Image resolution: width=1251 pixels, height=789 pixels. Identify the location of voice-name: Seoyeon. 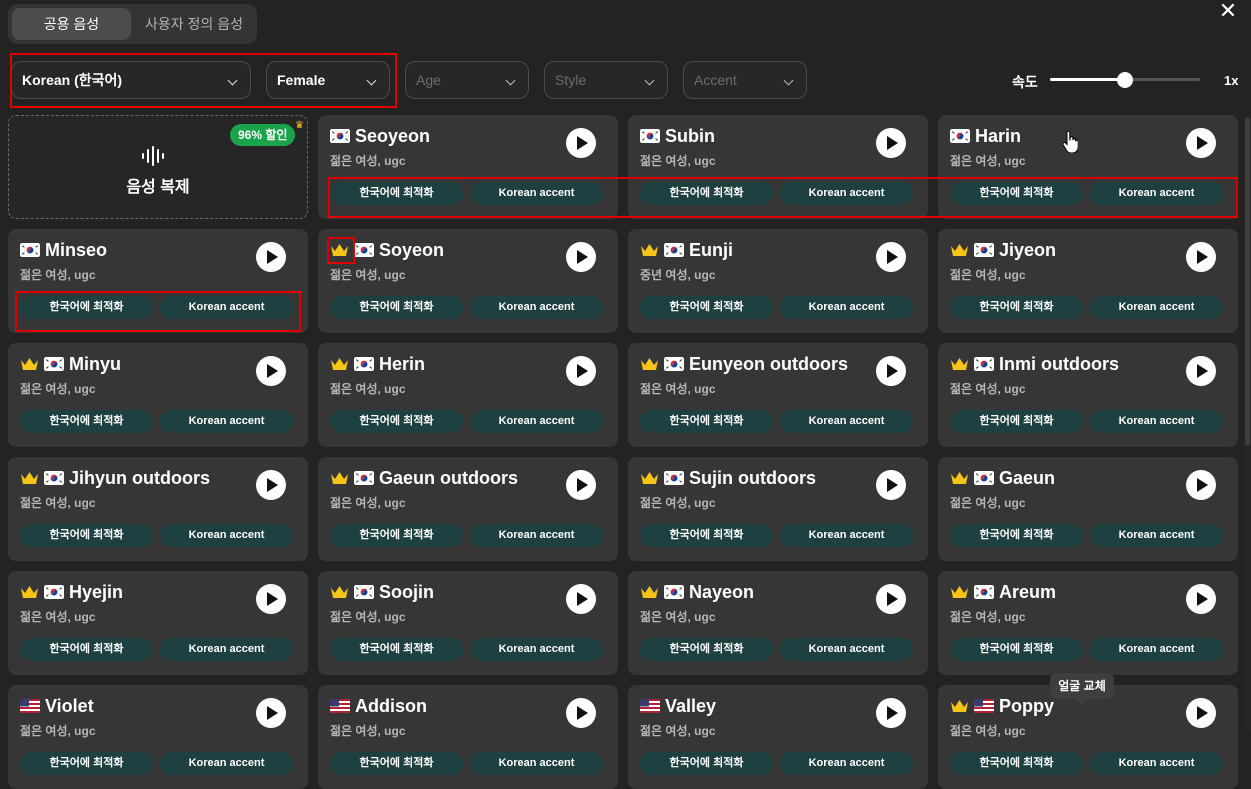
(393, 135).